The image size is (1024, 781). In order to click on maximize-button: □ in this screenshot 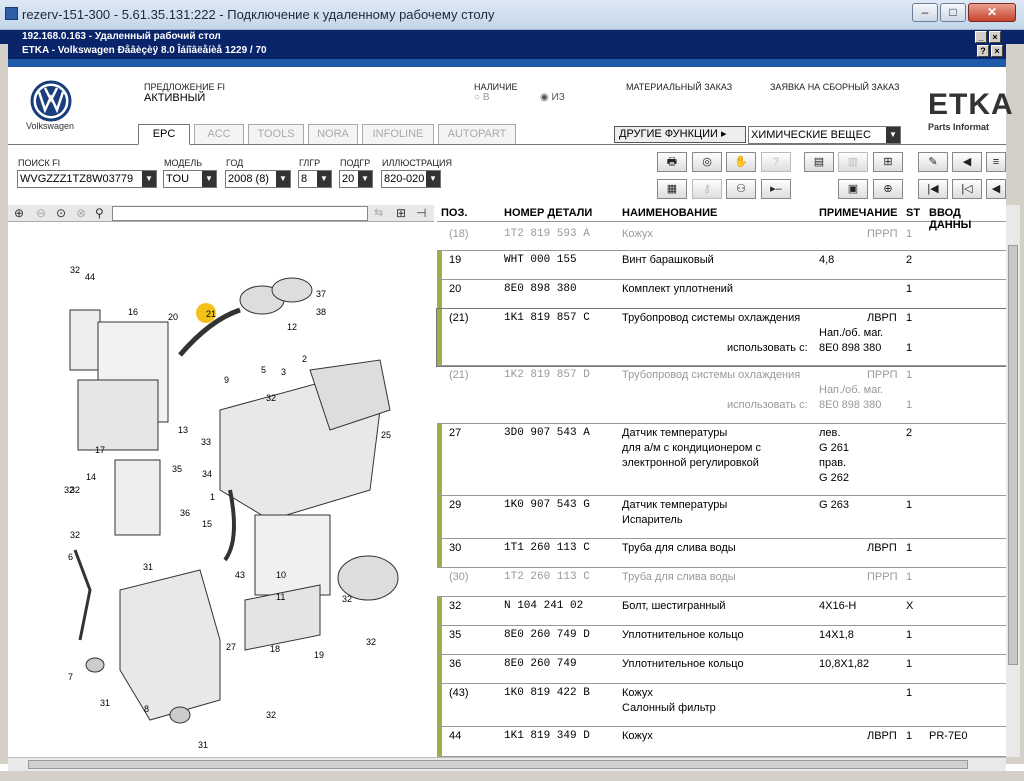, I will do `click(953, 12)`.